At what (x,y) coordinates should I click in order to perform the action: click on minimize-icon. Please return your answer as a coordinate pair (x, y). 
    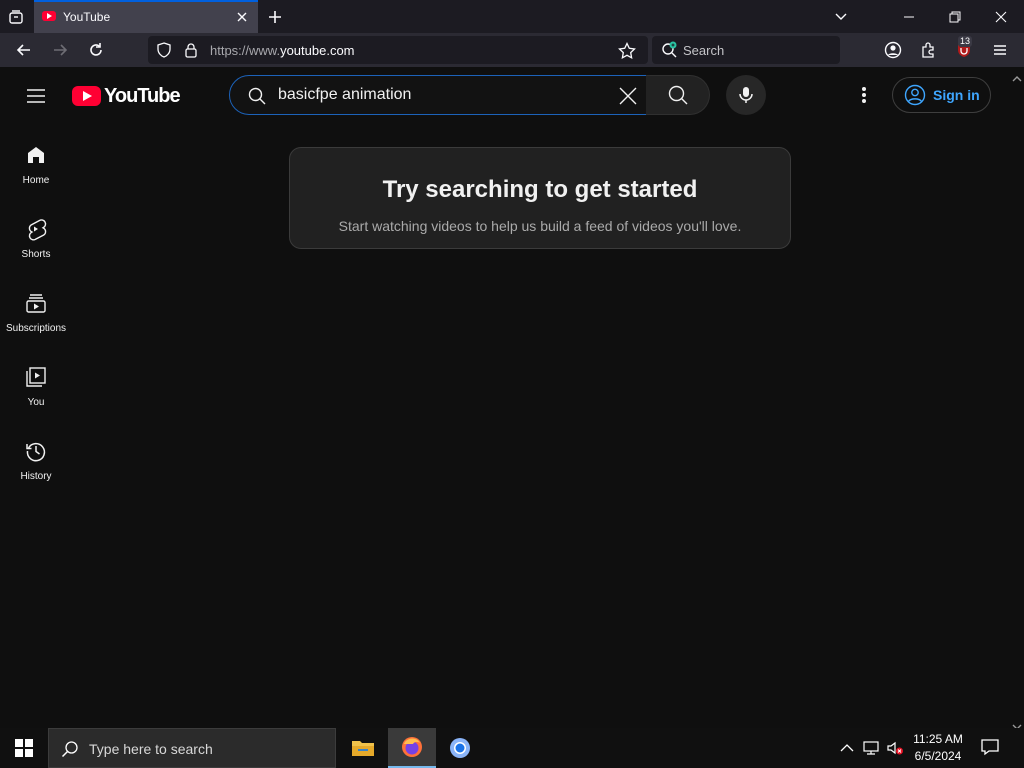
    Looking at the image, I should click on (909, 16).